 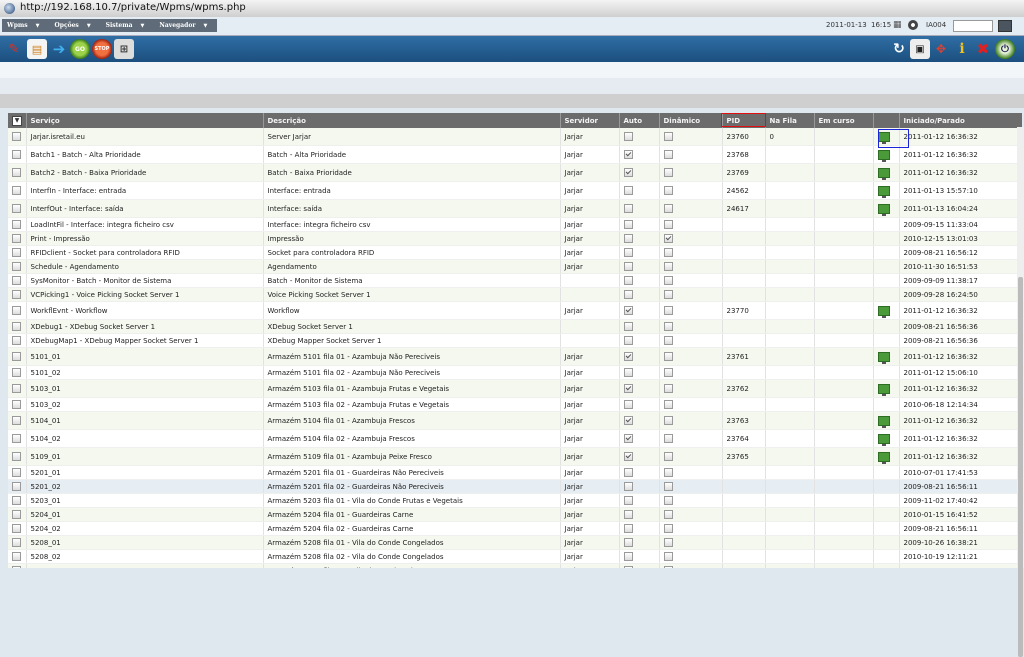 What do you see at coordinates (1005, 49) in the screenshot?
I see `power-icon: ⏻` at bounding box center [1005, 49].